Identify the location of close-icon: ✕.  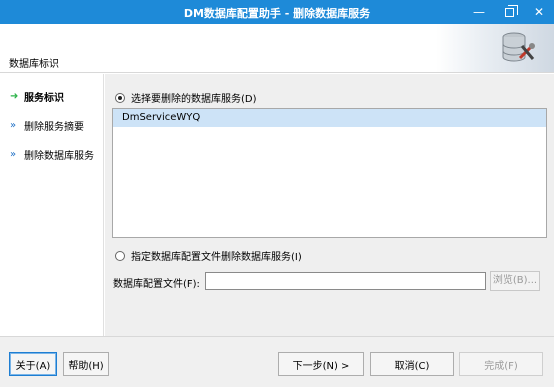
(539, 12).